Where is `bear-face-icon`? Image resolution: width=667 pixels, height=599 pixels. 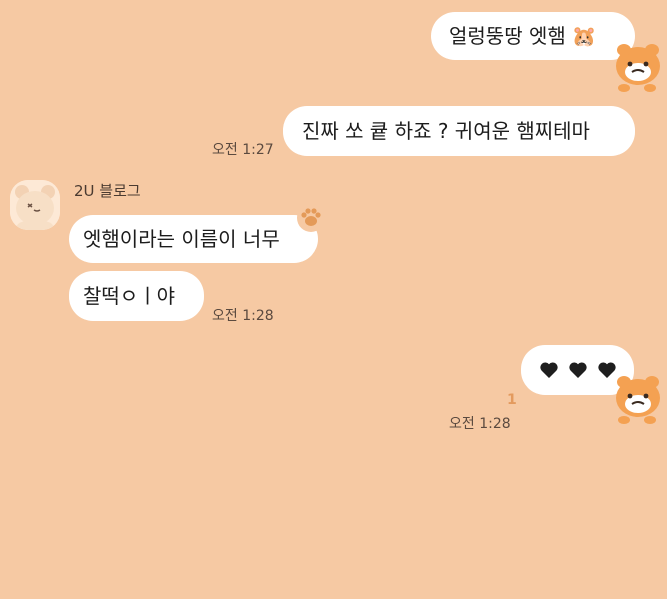
bear-face-icon is located at coordinates (35, 205).